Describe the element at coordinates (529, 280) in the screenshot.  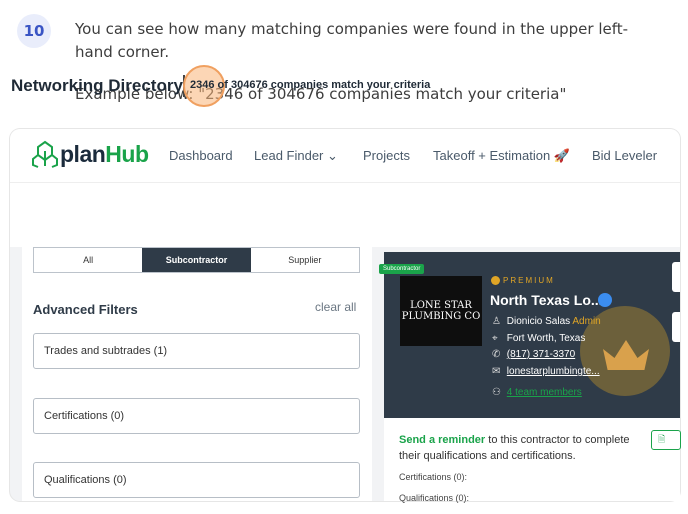
I see `premium-text: PREMIUM` at that location.